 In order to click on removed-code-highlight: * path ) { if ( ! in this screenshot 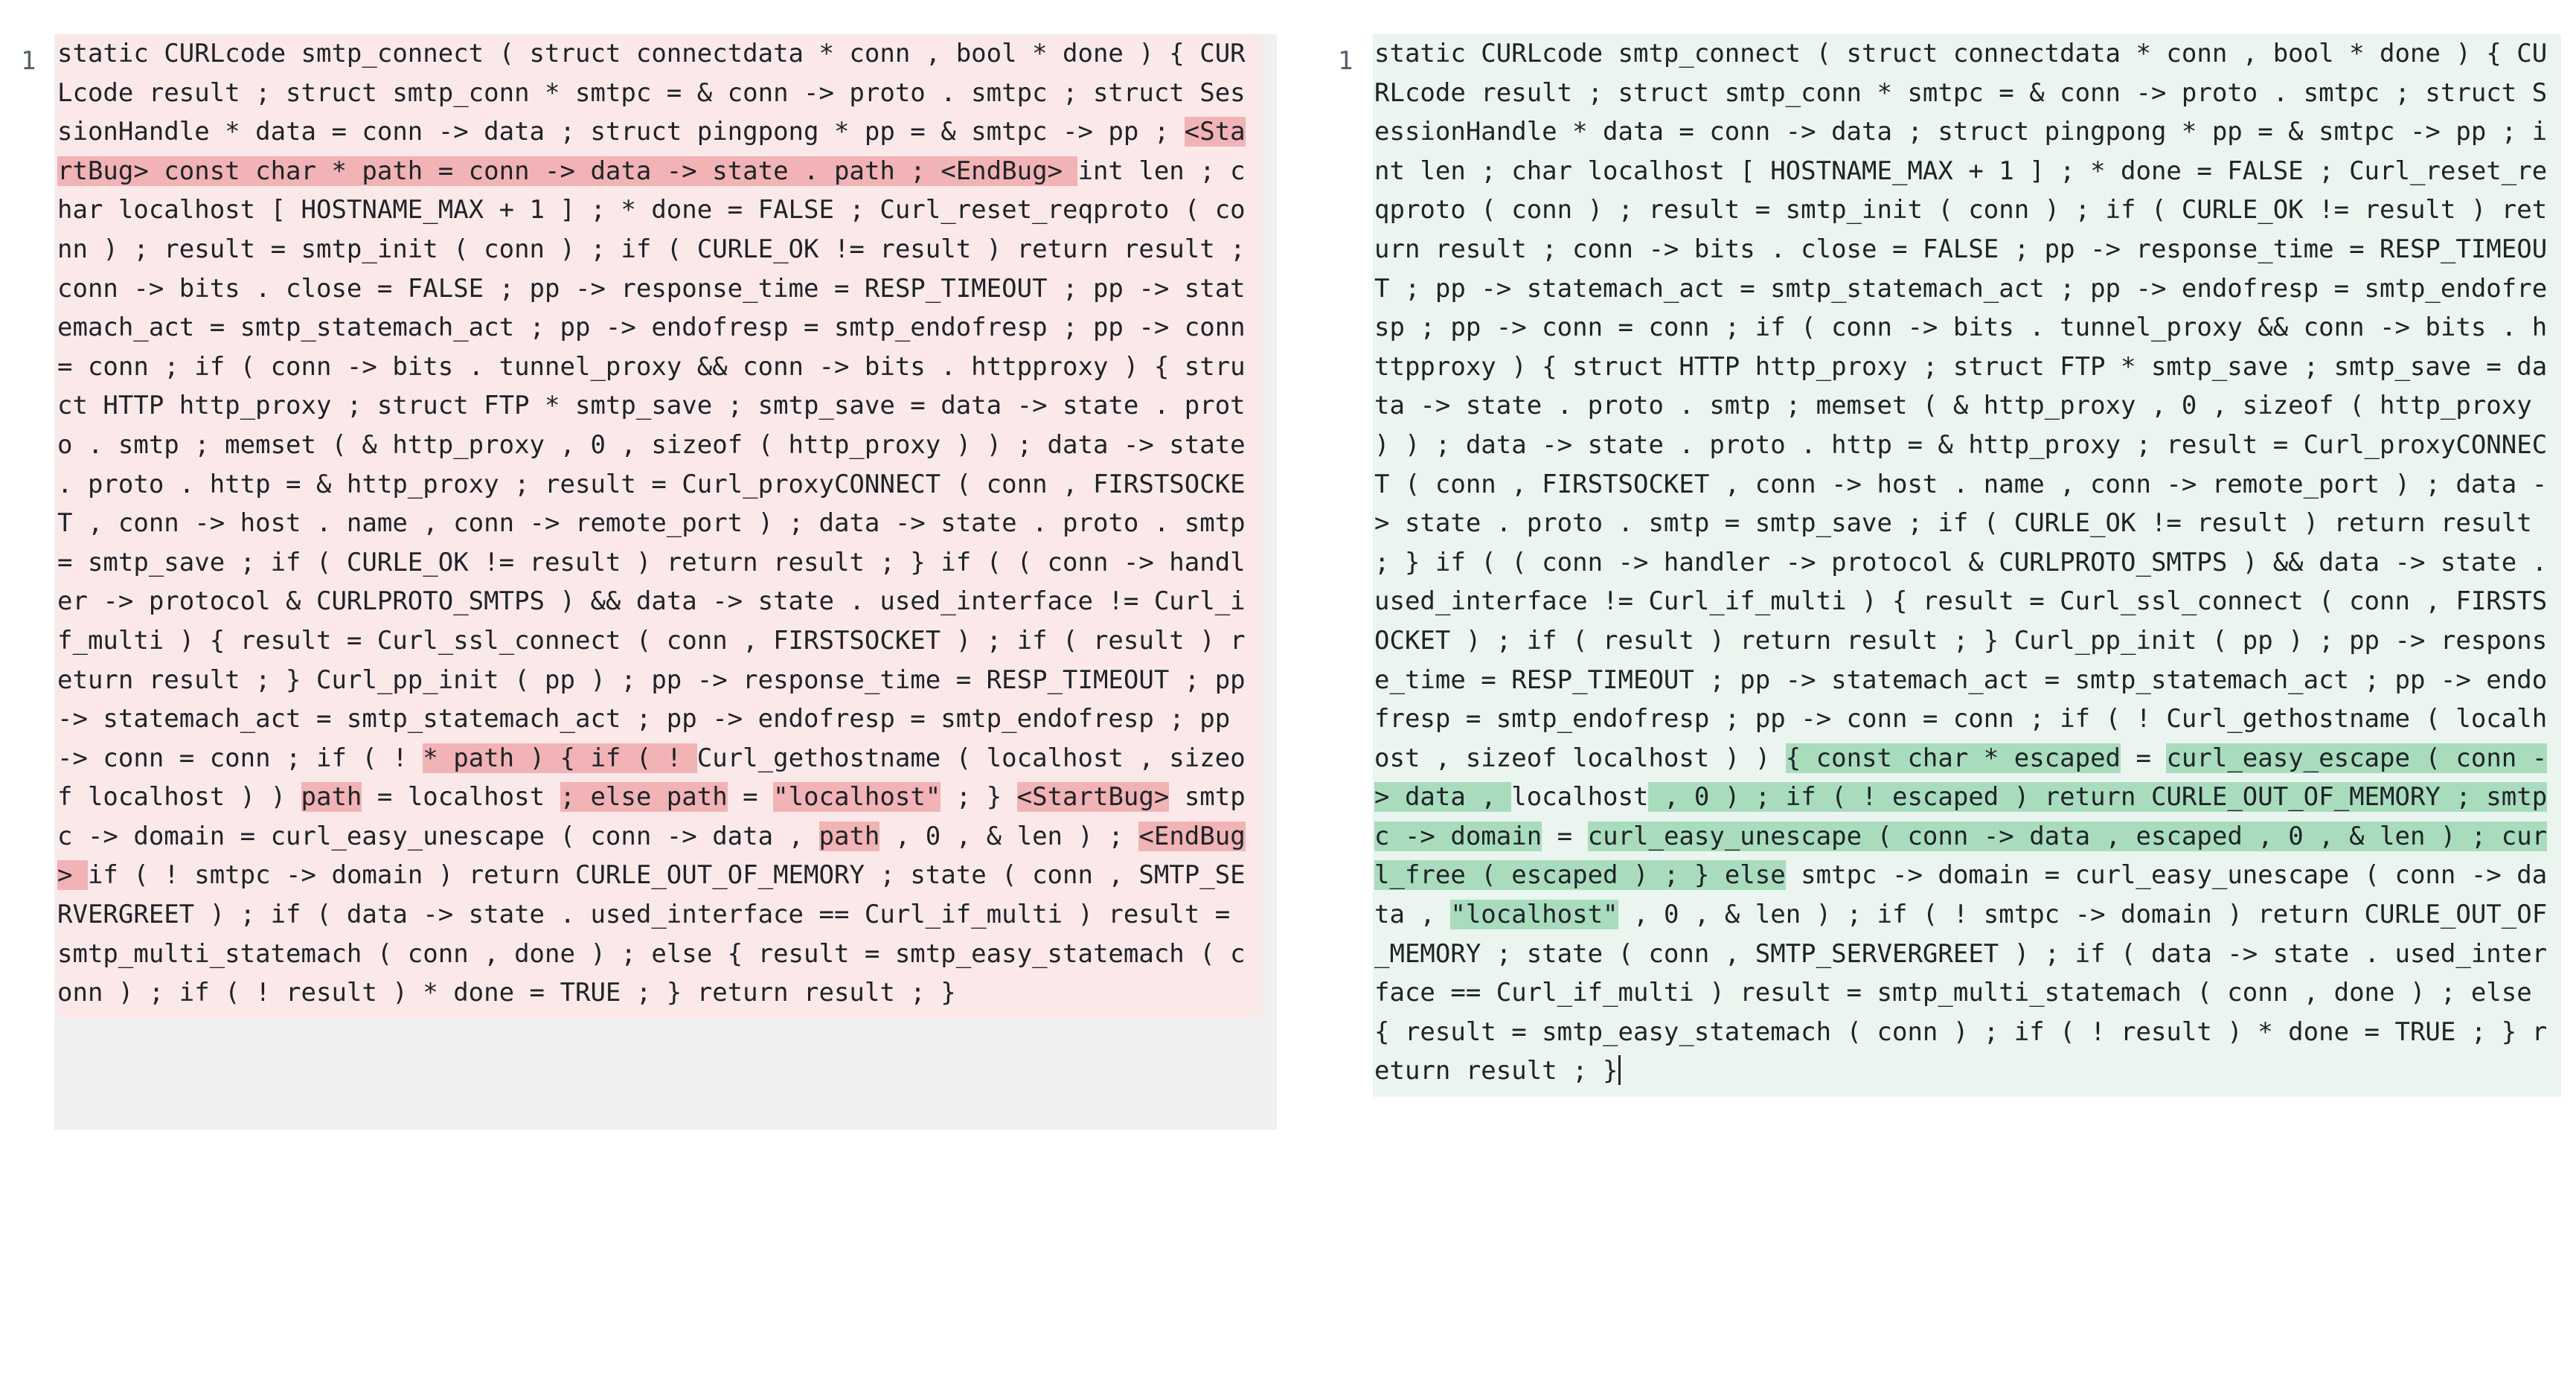, I will do `click(560, 758)`.